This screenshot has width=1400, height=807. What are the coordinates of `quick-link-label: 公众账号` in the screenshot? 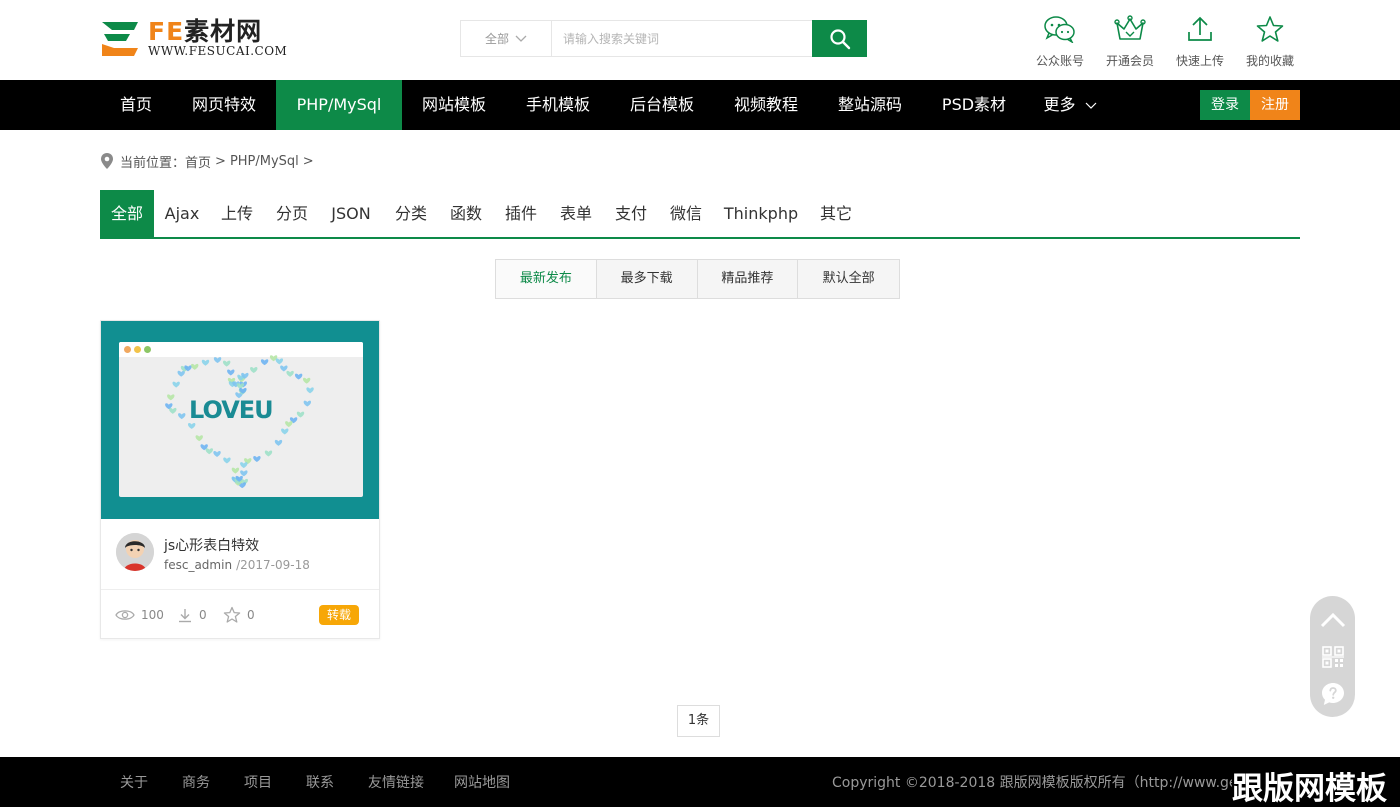 It's located at (1059, 61).